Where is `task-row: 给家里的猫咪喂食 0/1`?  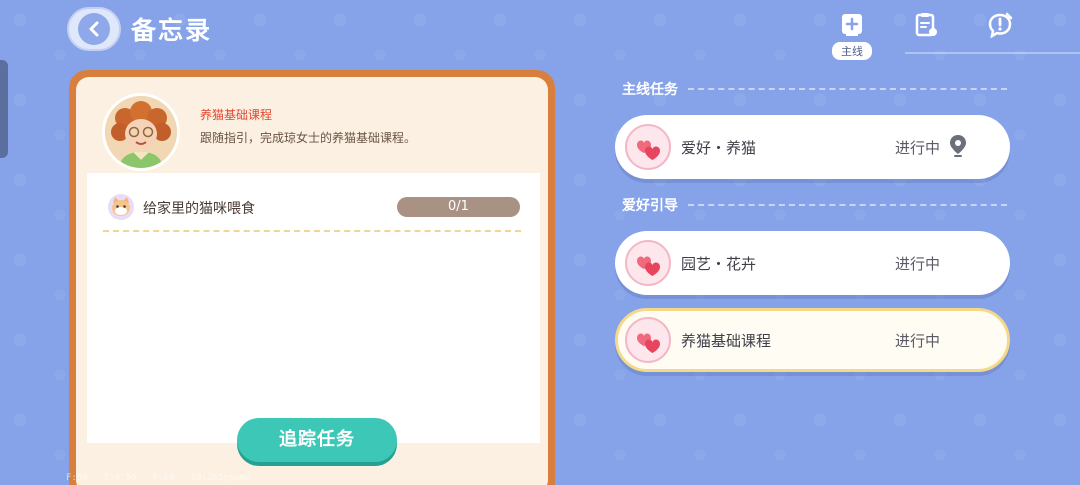
task-row: 给家里的猫咪喂食 0/1 is located at coordinates (313, 207).